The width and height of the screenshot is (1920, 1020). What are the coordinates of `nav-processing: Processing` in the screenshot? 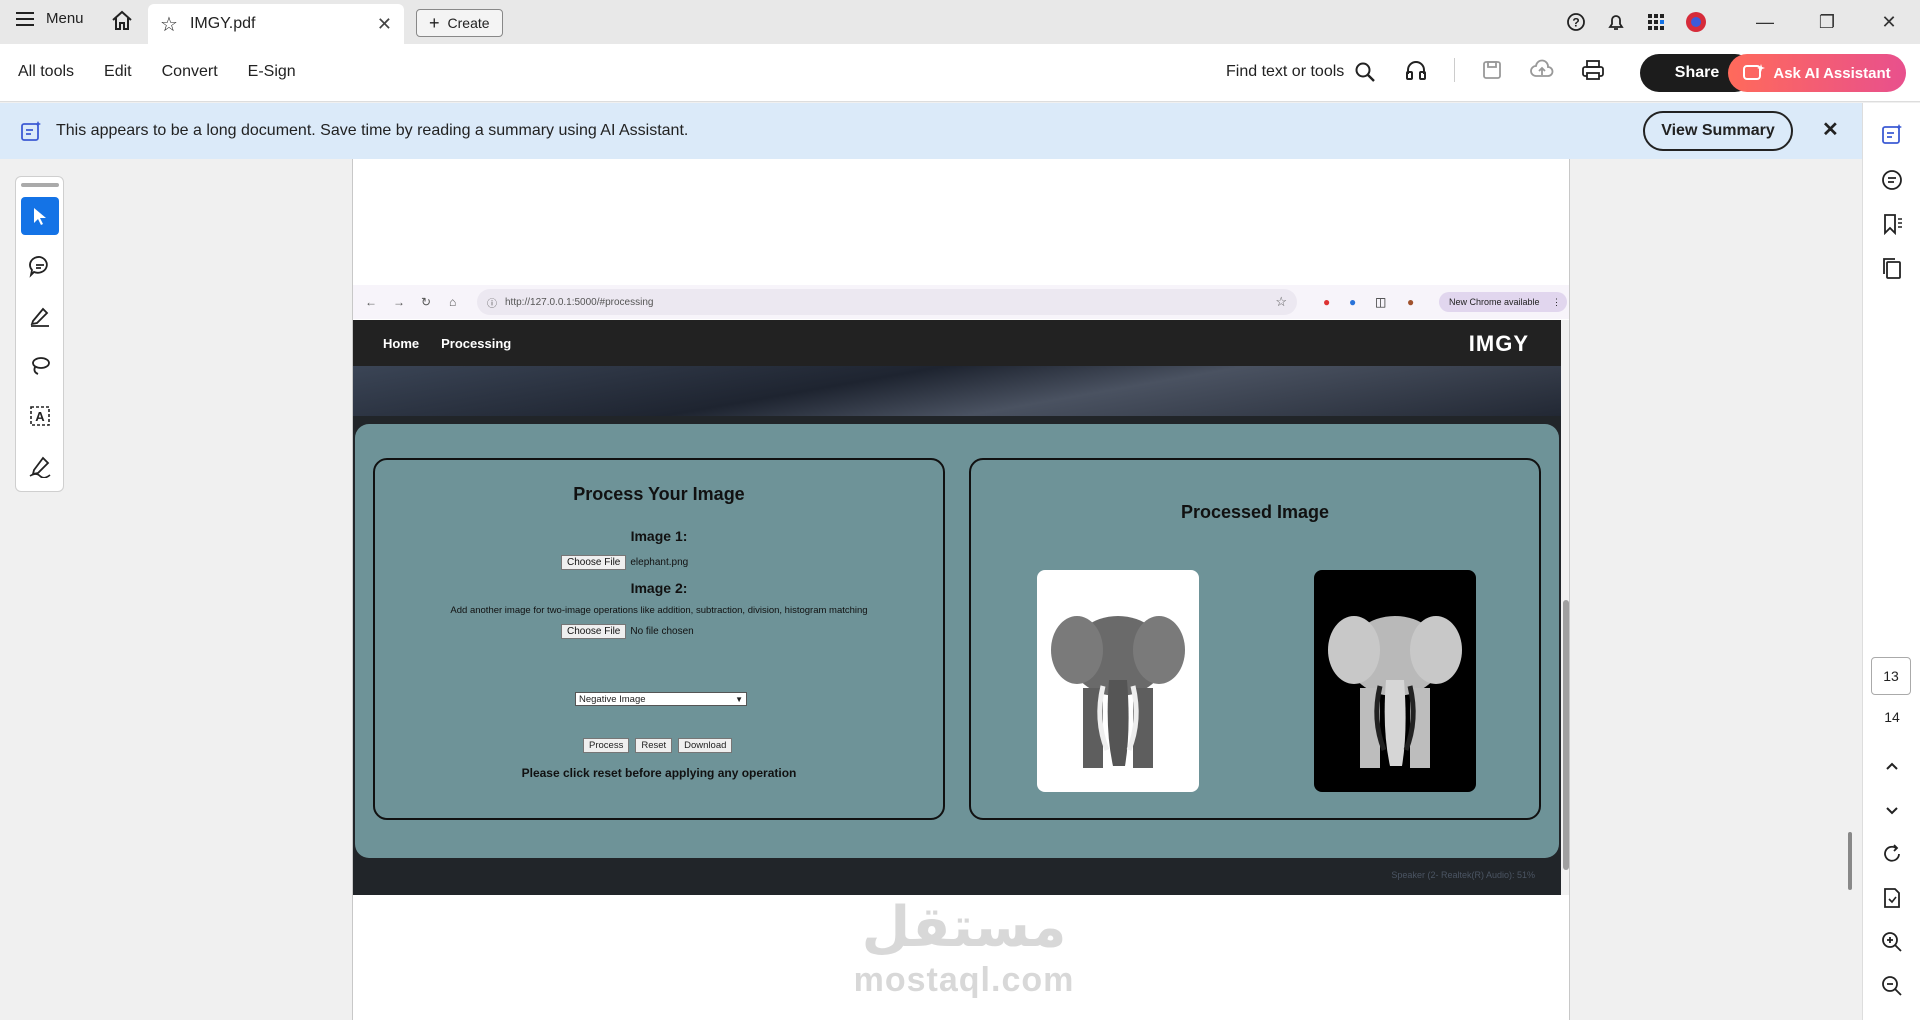 It's located at (476, 343).